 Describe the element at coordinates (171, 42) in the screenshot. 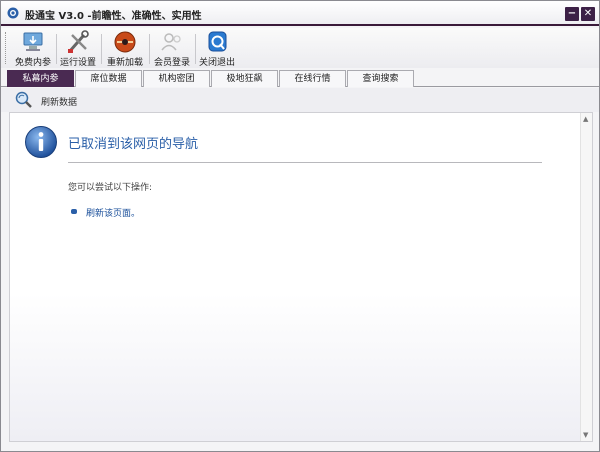

I see `user-login-icon` at that location.